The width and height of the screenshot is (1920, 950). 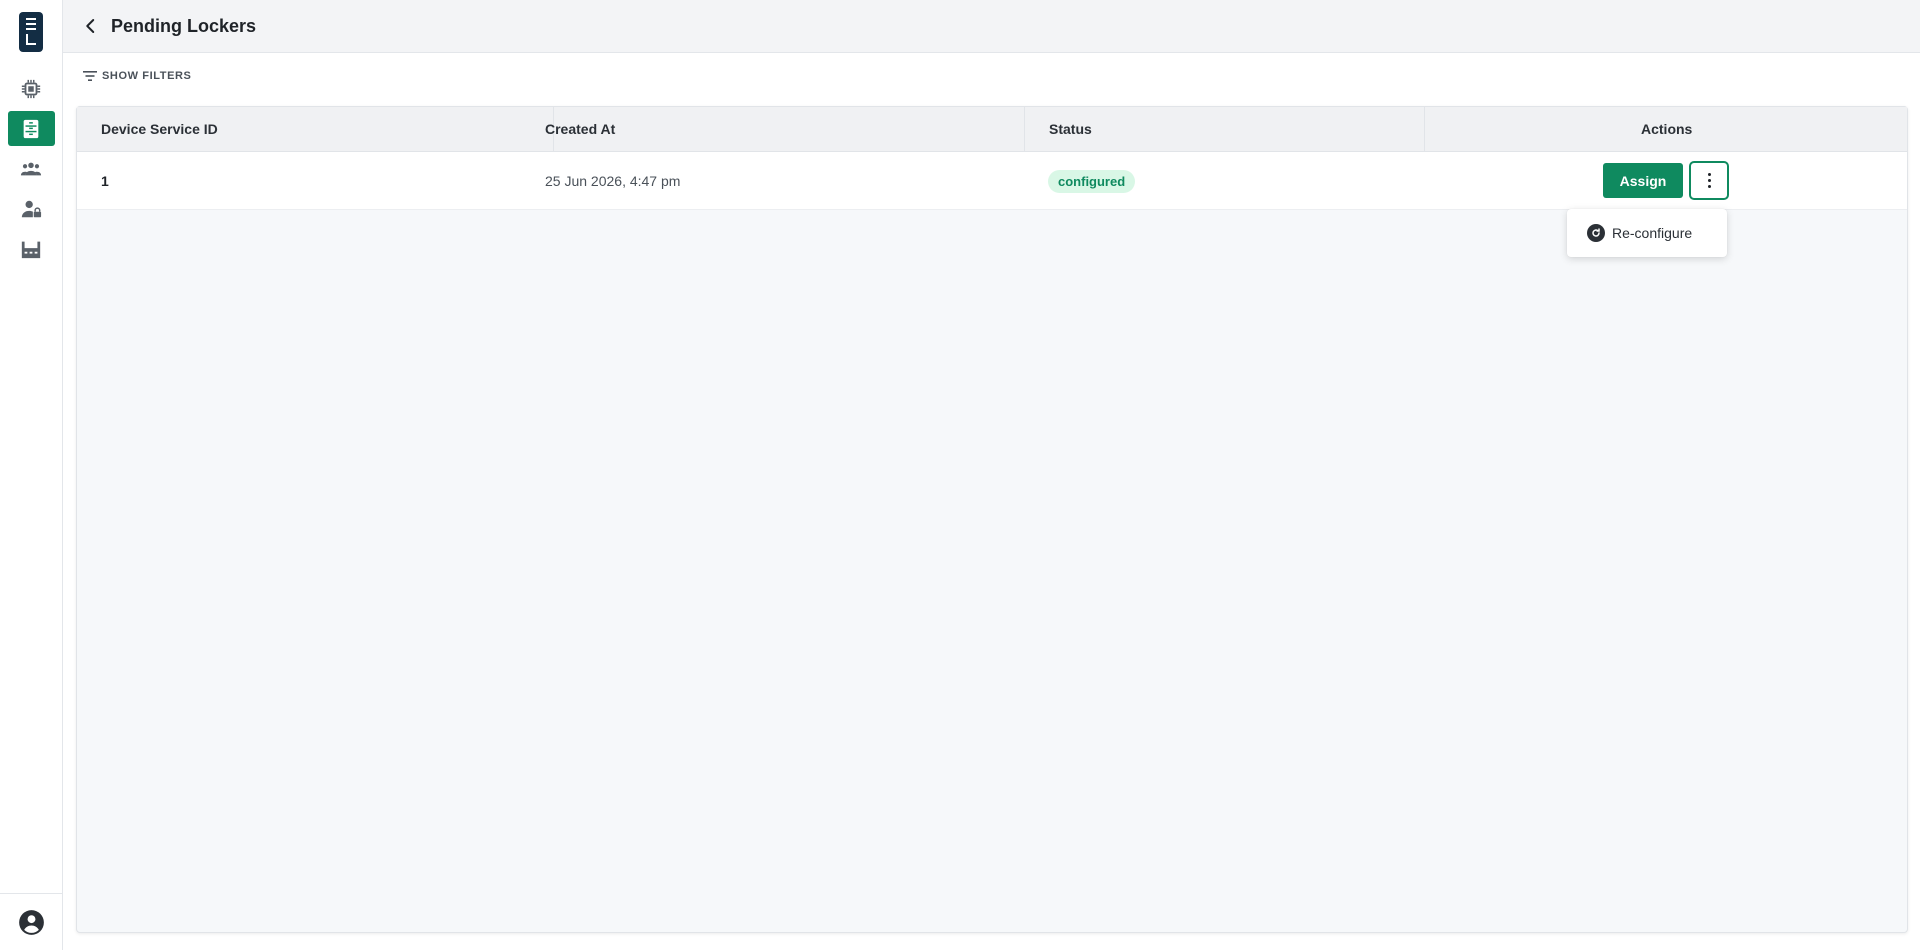 I want to click on users-icon, so click(x=31, y=168).